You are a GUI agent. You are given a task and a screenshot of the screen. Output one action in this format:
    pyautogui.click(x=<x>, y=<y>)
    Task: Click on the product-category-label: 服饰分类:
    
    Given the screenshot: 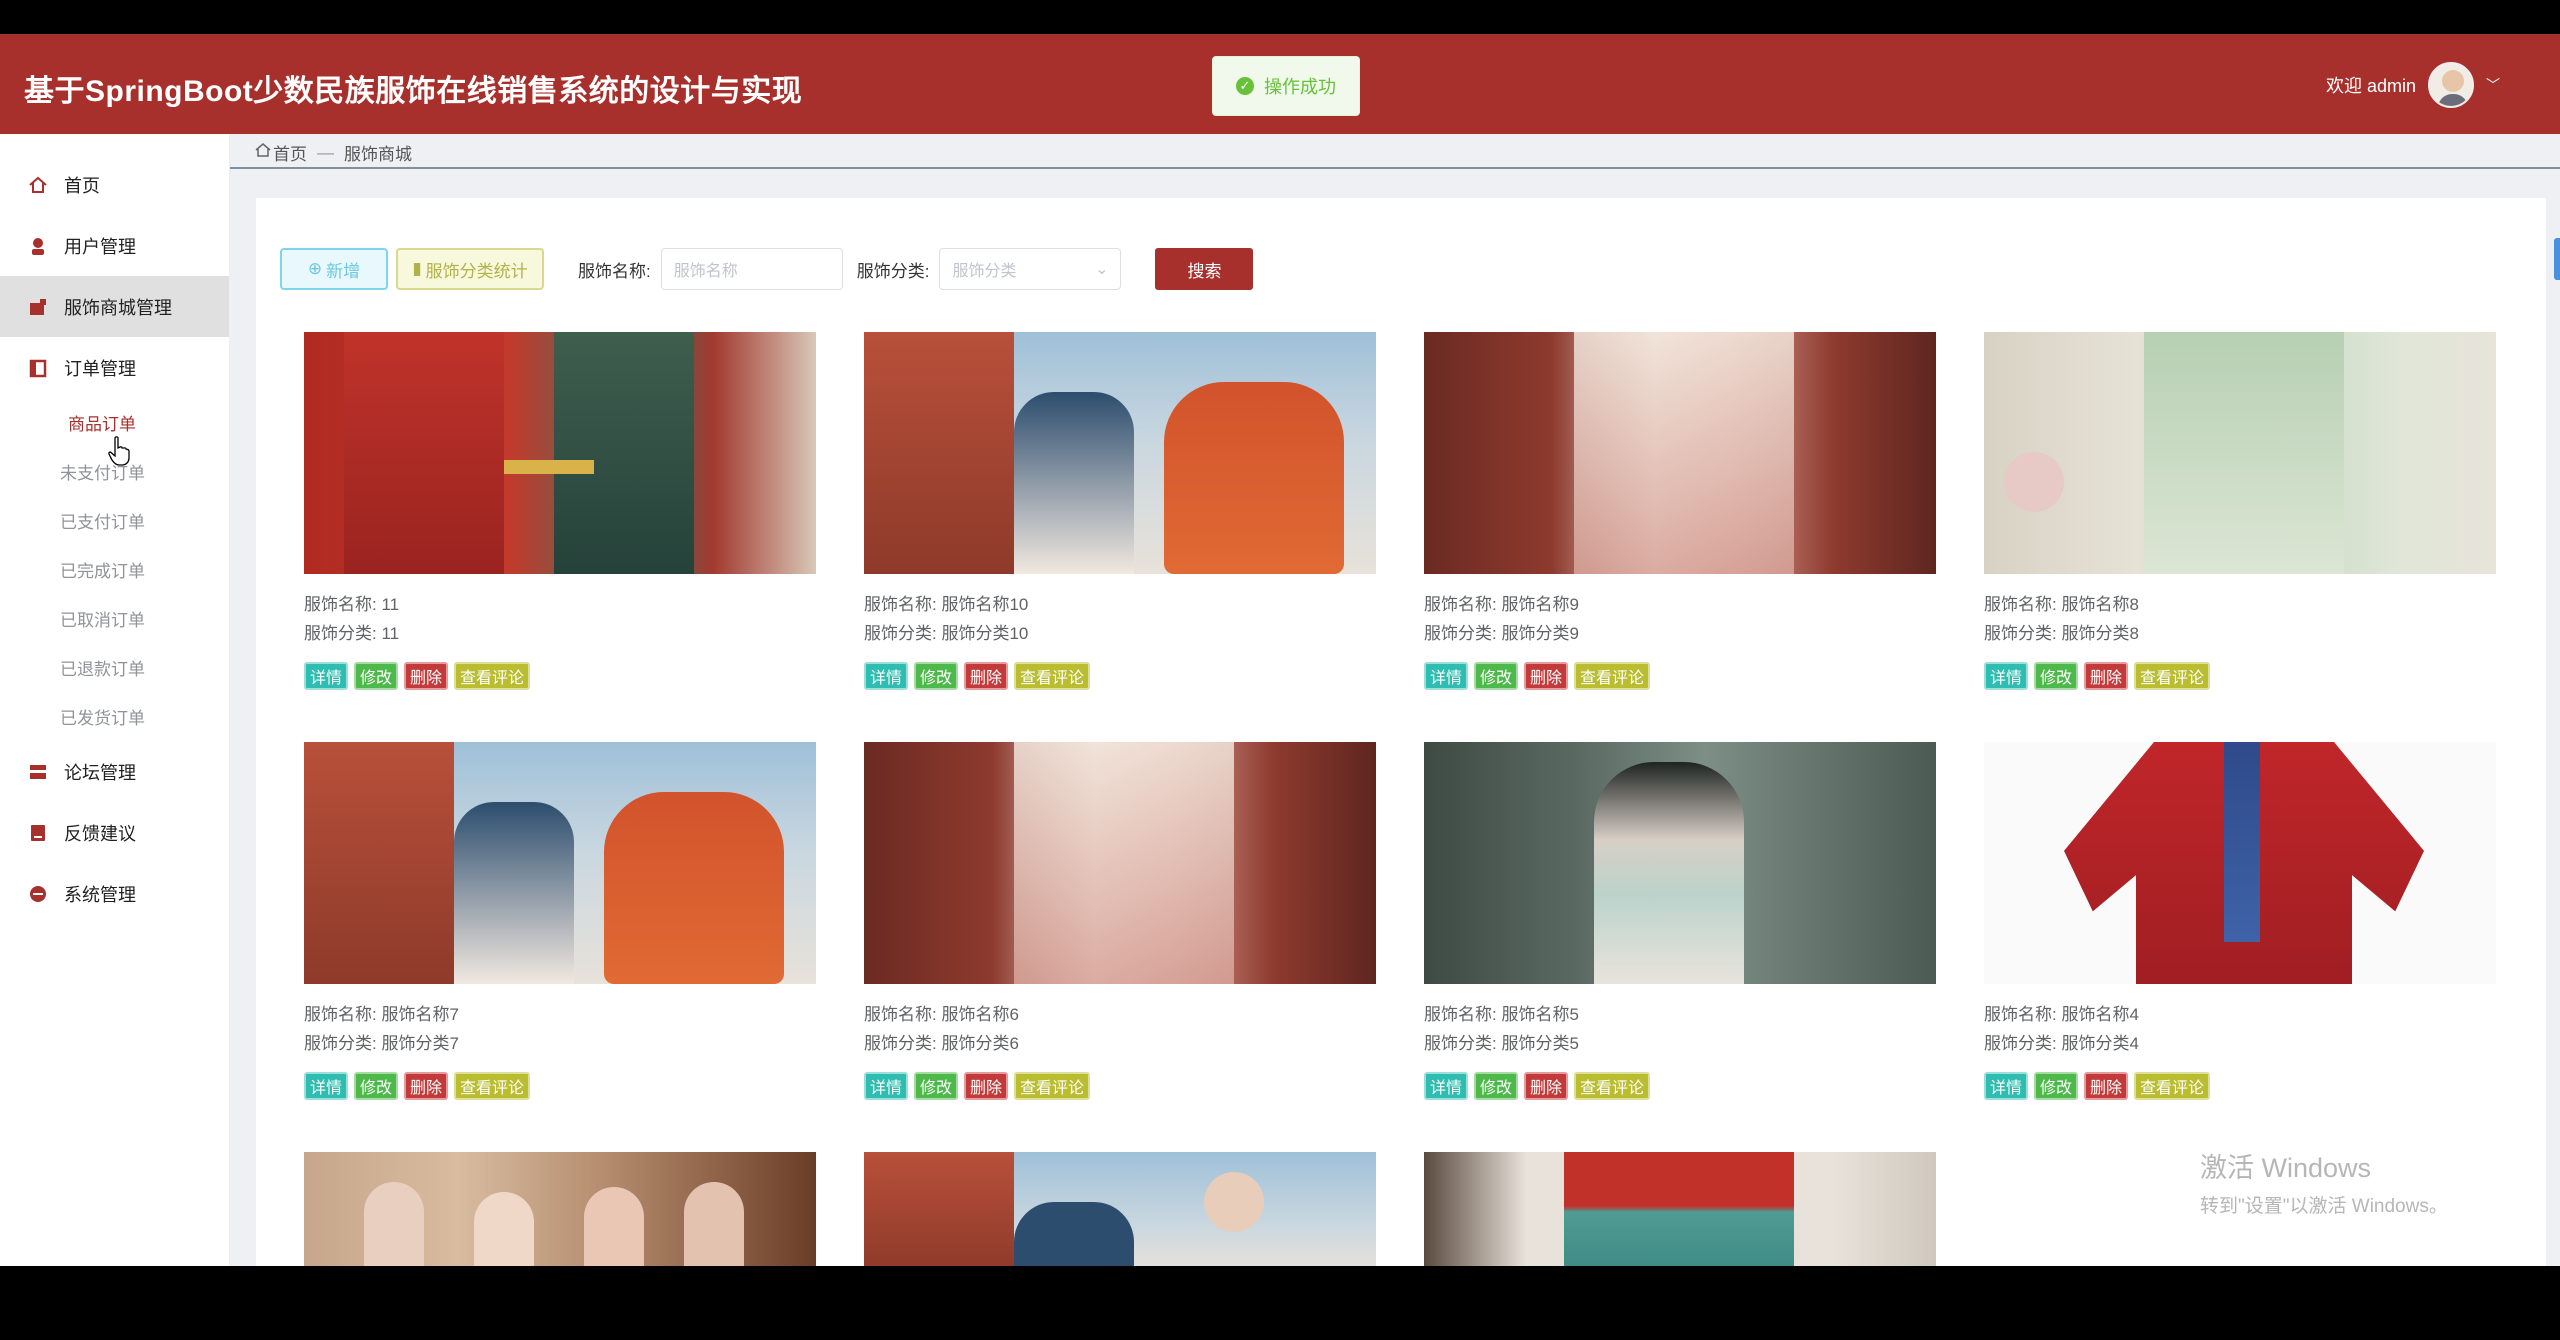 What is the action you would take?
    pyautogui.click(x=1460, y=633)
    